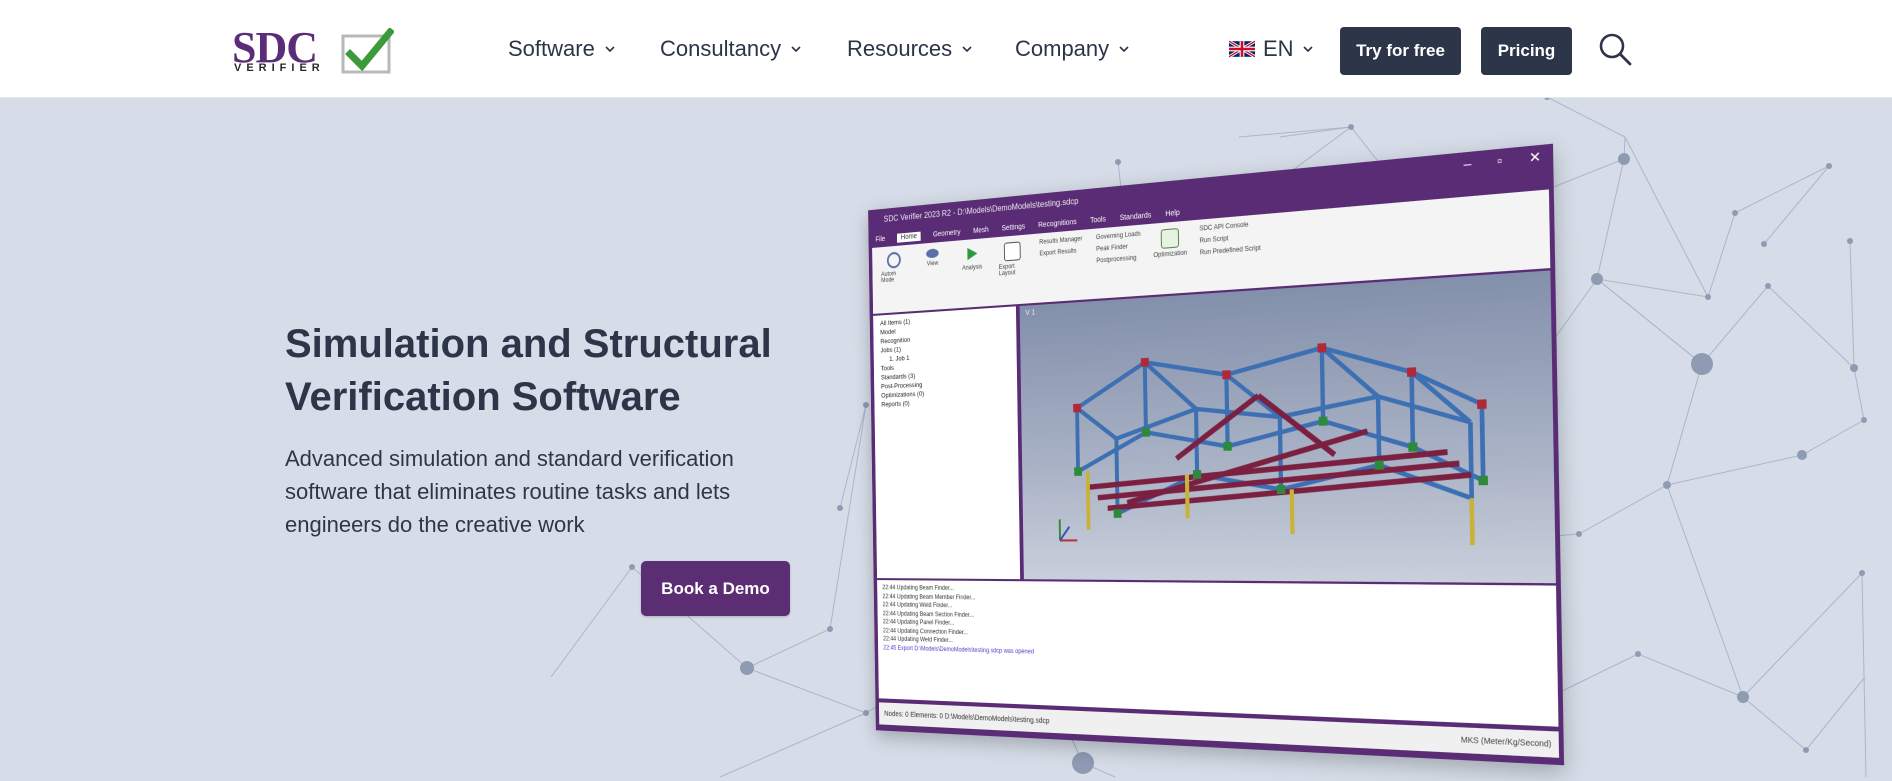 The width and height of the screenshot is (1892, 781). I want to click on optimization-icon, so click(1170, 238).